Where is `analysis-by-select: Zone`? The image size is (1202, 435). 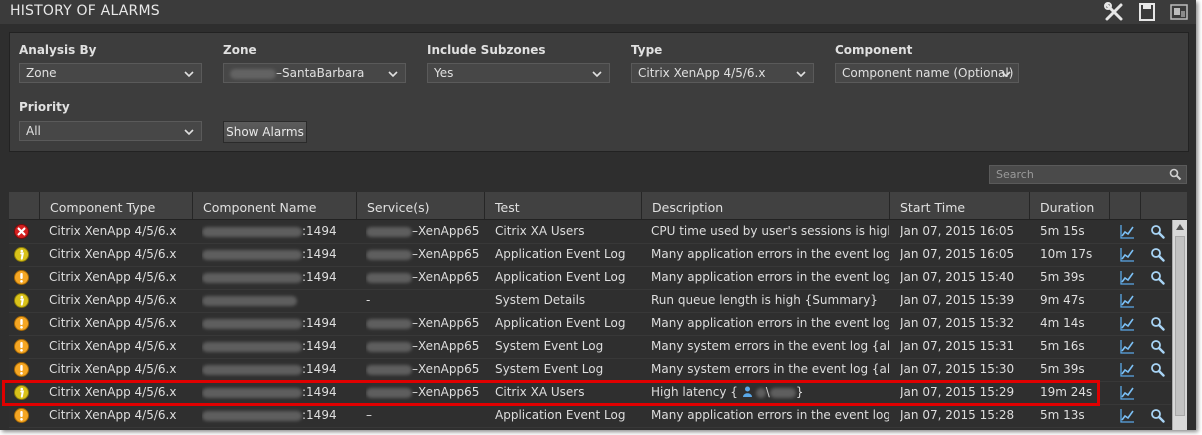
analysis-by-select: Zone is located at coordinates (110, 73).